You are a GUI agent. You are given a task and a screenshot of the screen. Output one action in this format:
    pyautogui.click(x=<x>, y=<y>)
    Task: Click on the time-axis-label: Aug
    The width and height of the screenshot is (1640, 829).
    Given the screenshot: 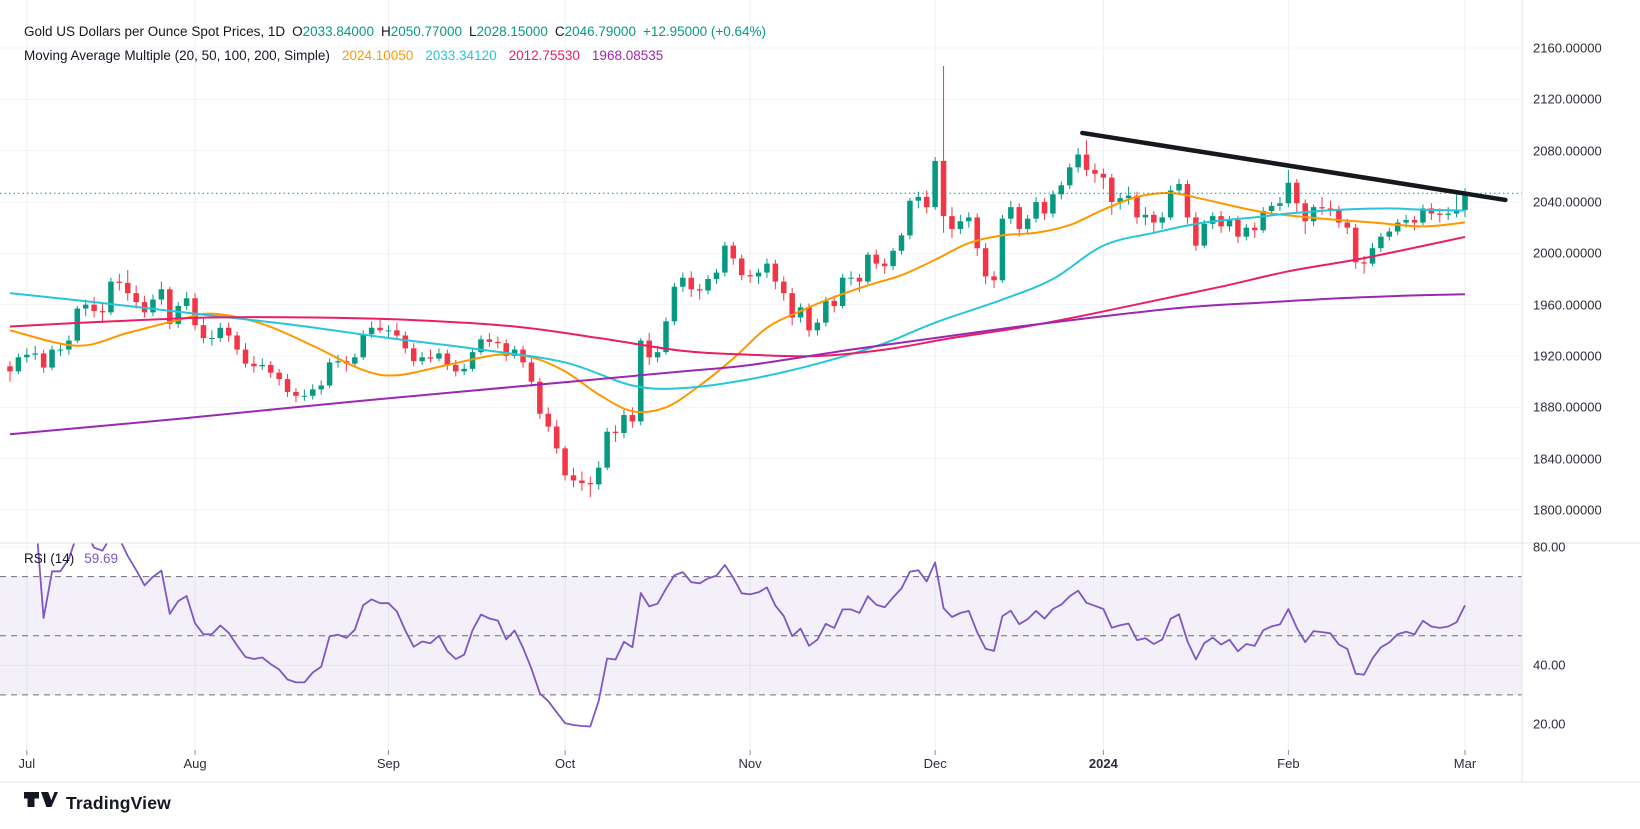 What is the action you would take?
    pyautogui.click(x=195, y=763)
    